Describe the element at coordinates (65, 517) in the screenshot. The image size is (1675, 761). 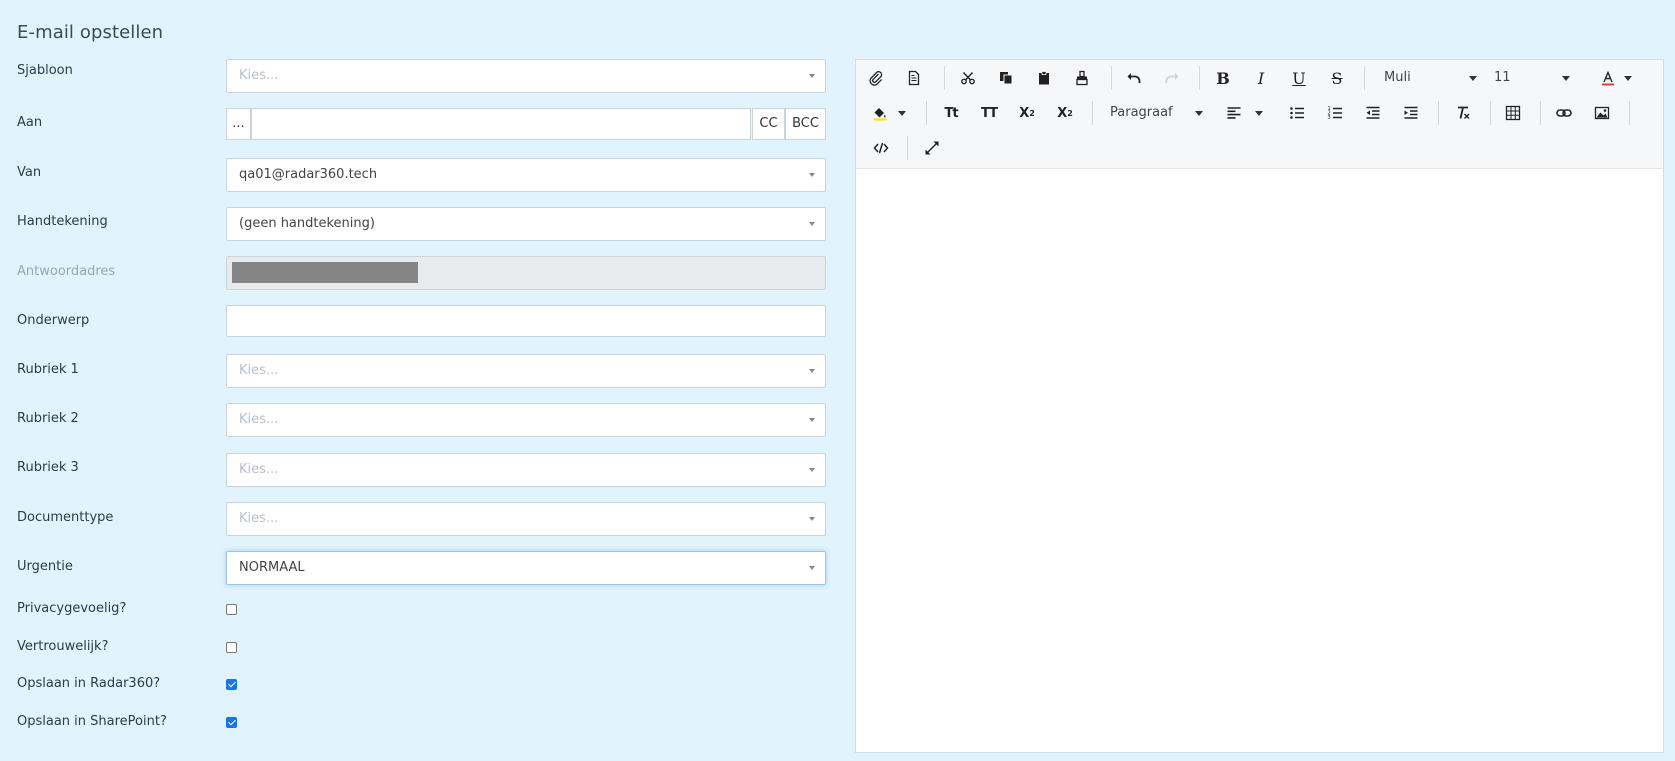
I see `documenttype-label: Documenttype` at that location.